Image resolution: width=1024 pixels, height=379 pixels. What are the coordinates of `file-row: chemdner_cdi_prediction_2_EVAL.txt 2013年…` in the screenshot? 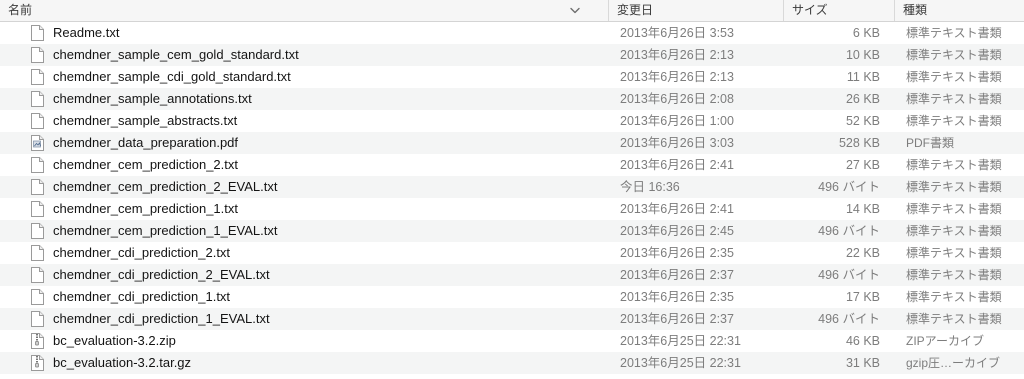 It's located at (512, 275).